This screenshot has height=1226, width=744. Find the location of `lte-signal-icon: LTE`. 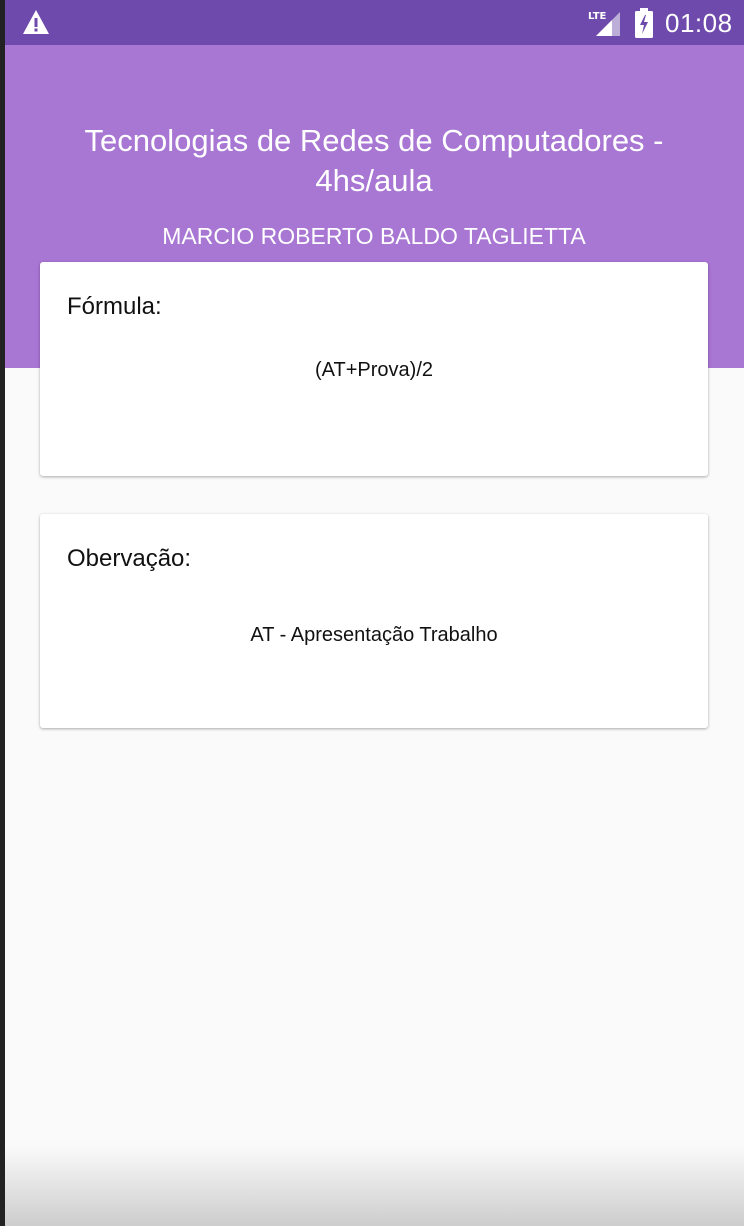

lte-signal-icon: LTE is located at coordinates (604, 23).